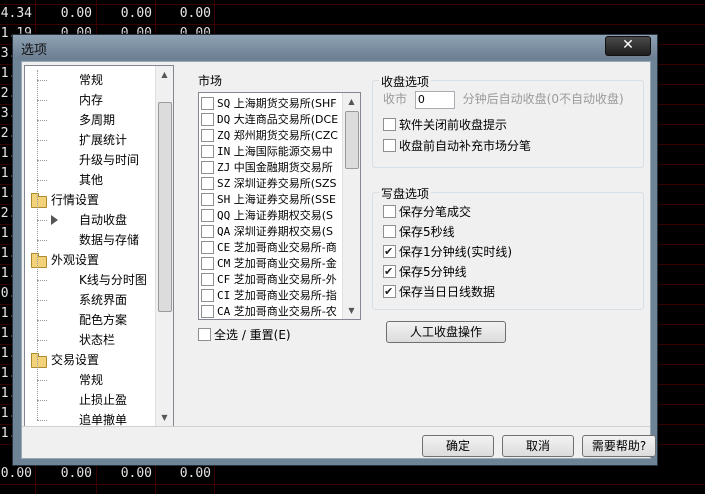  I want to click on folder-icon, so click(39, 360).